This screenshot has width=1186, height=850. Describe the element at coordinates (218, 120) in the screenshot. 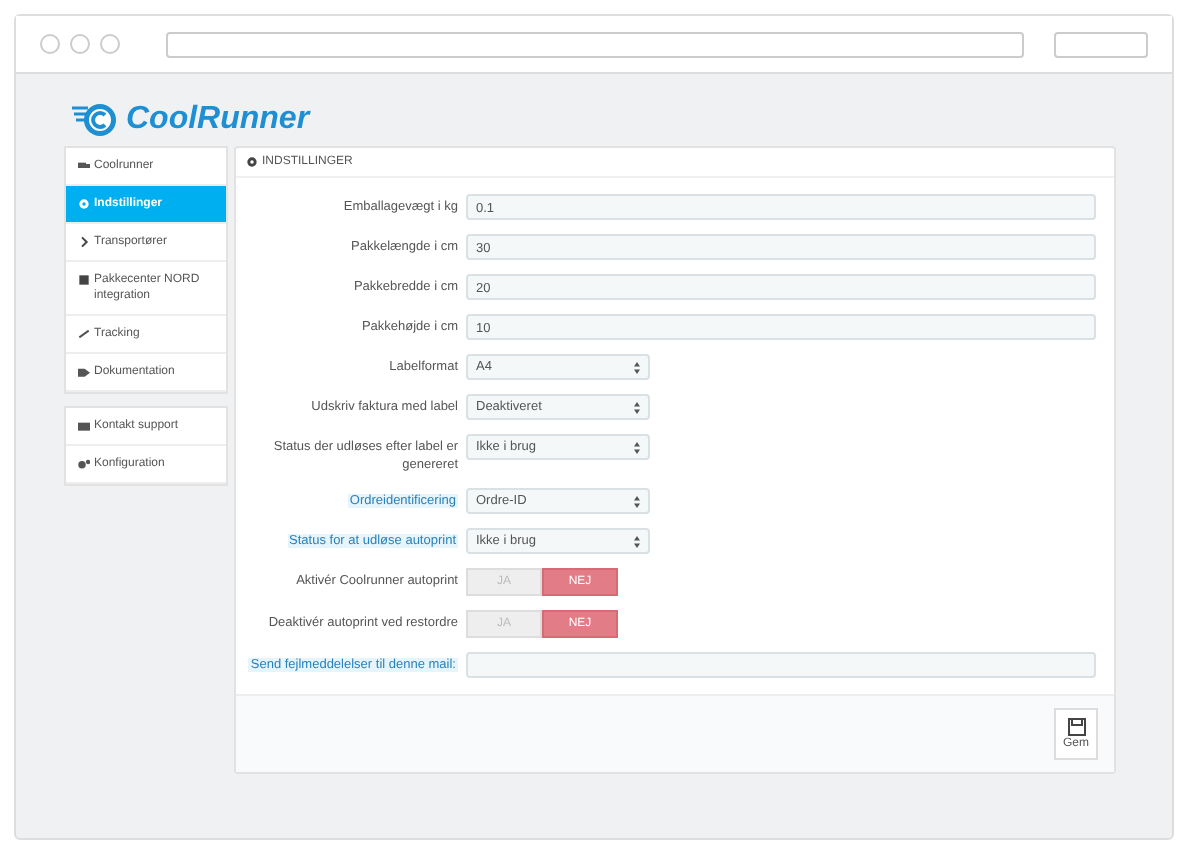

I see `logo-text: CoolRunner` at that location.